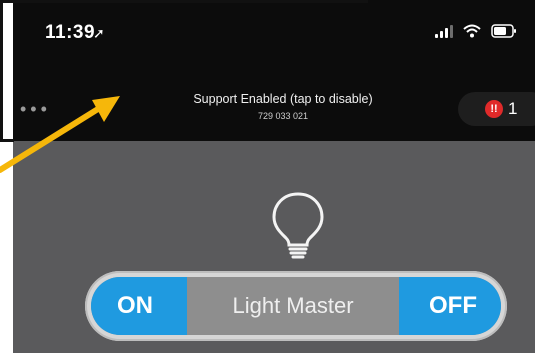  I want to click on alert-icon: !!, so click(494, 109).